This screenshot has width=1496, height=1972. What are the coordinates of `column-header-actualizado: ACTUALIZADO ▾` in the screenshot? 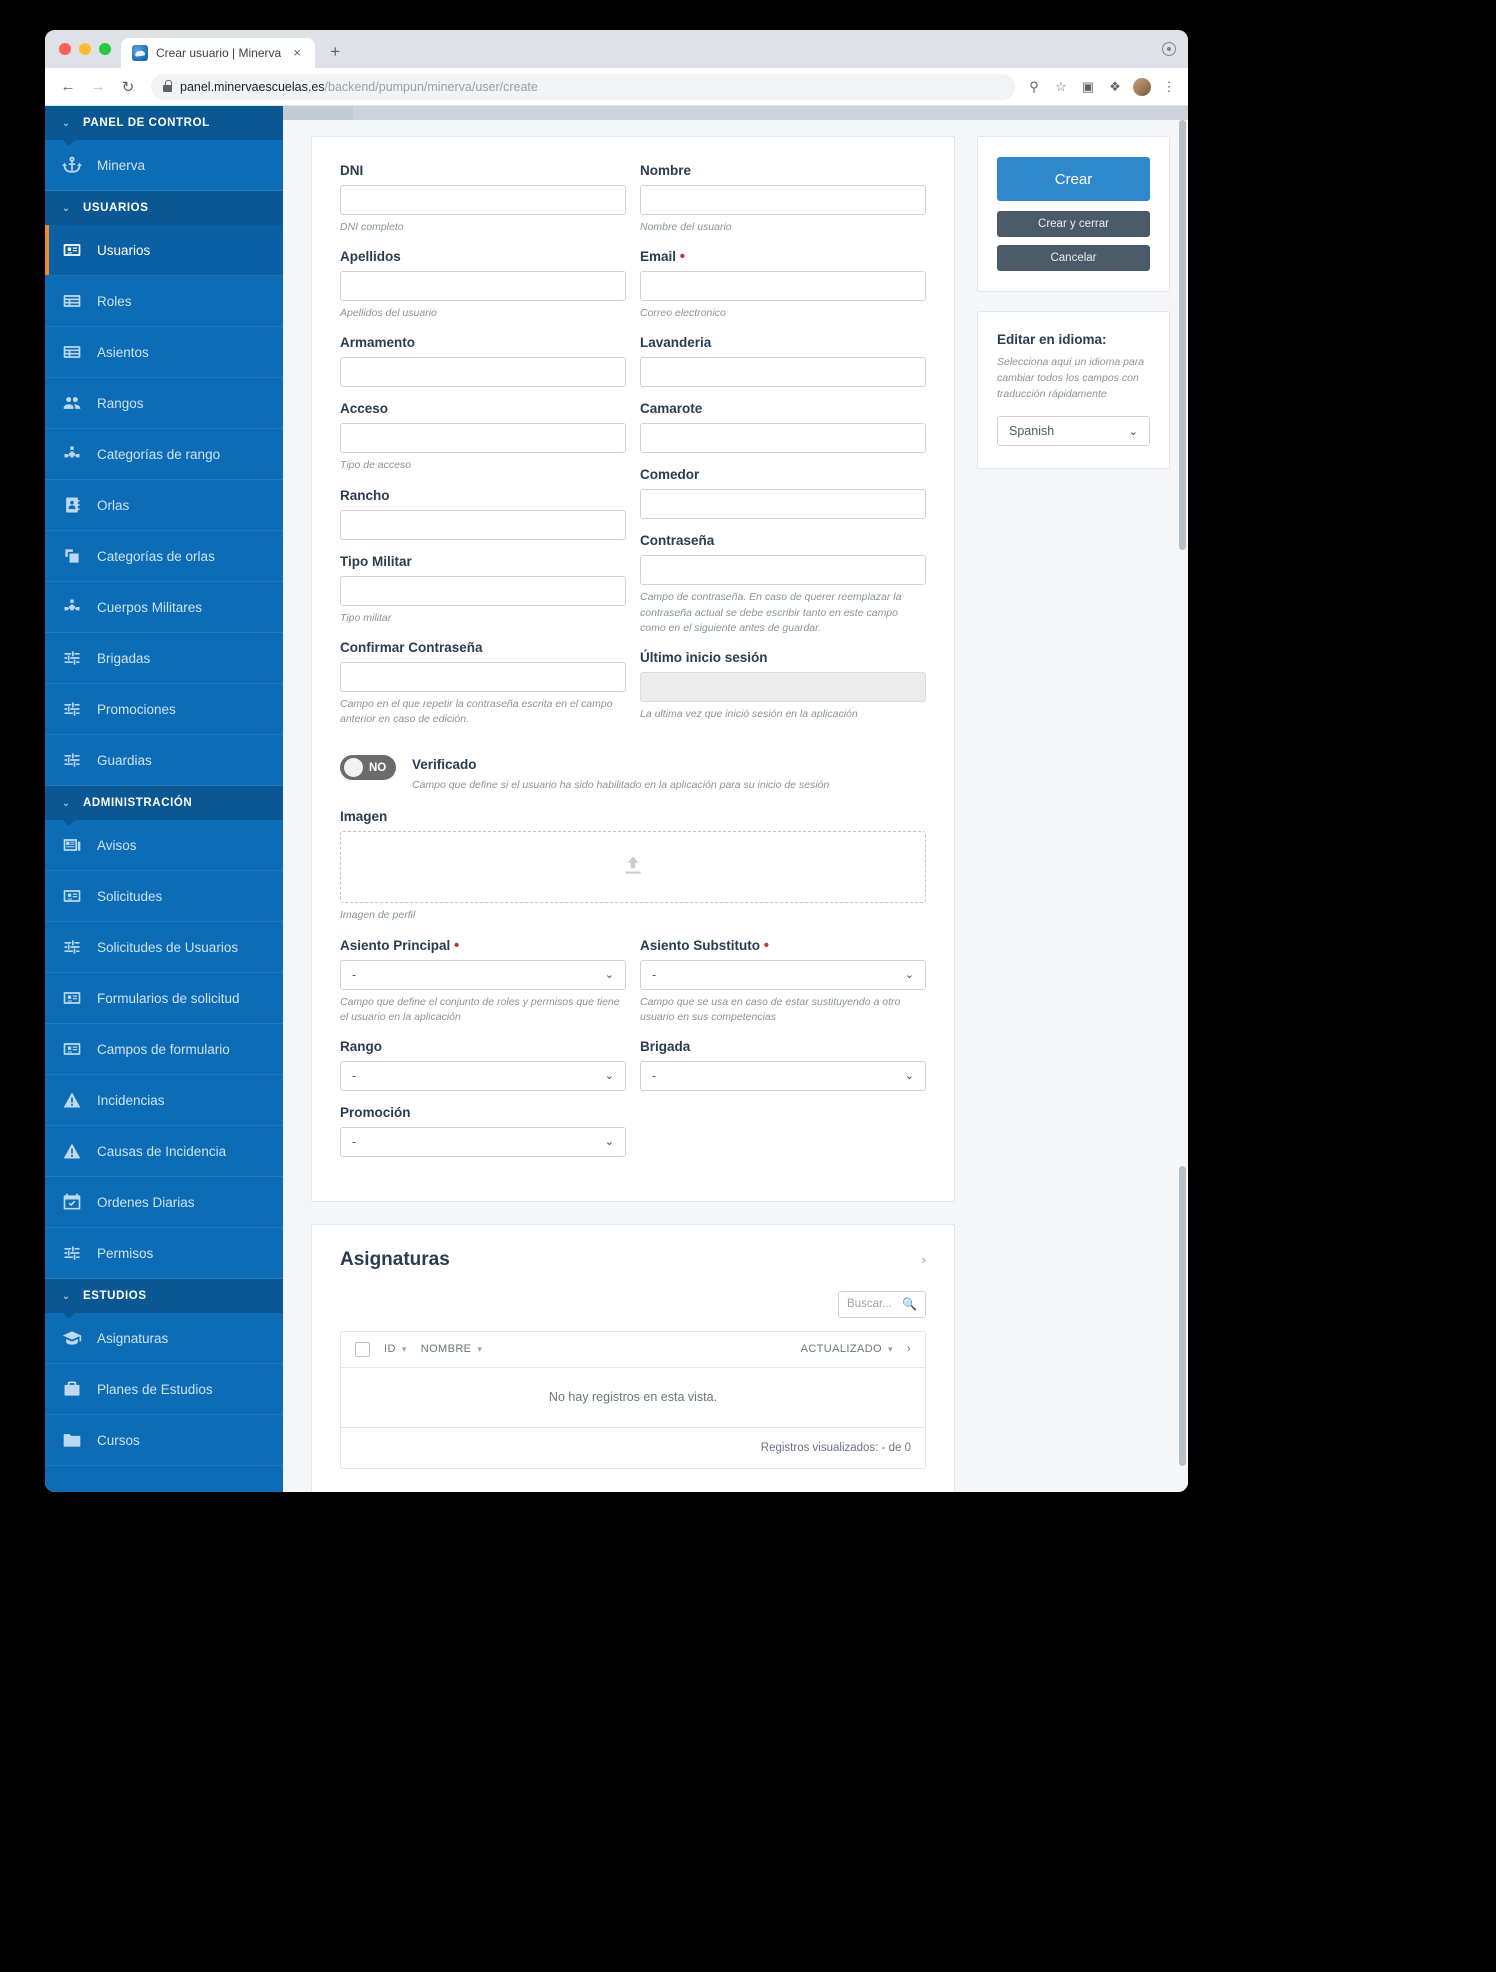 It's located at (847, 1349).